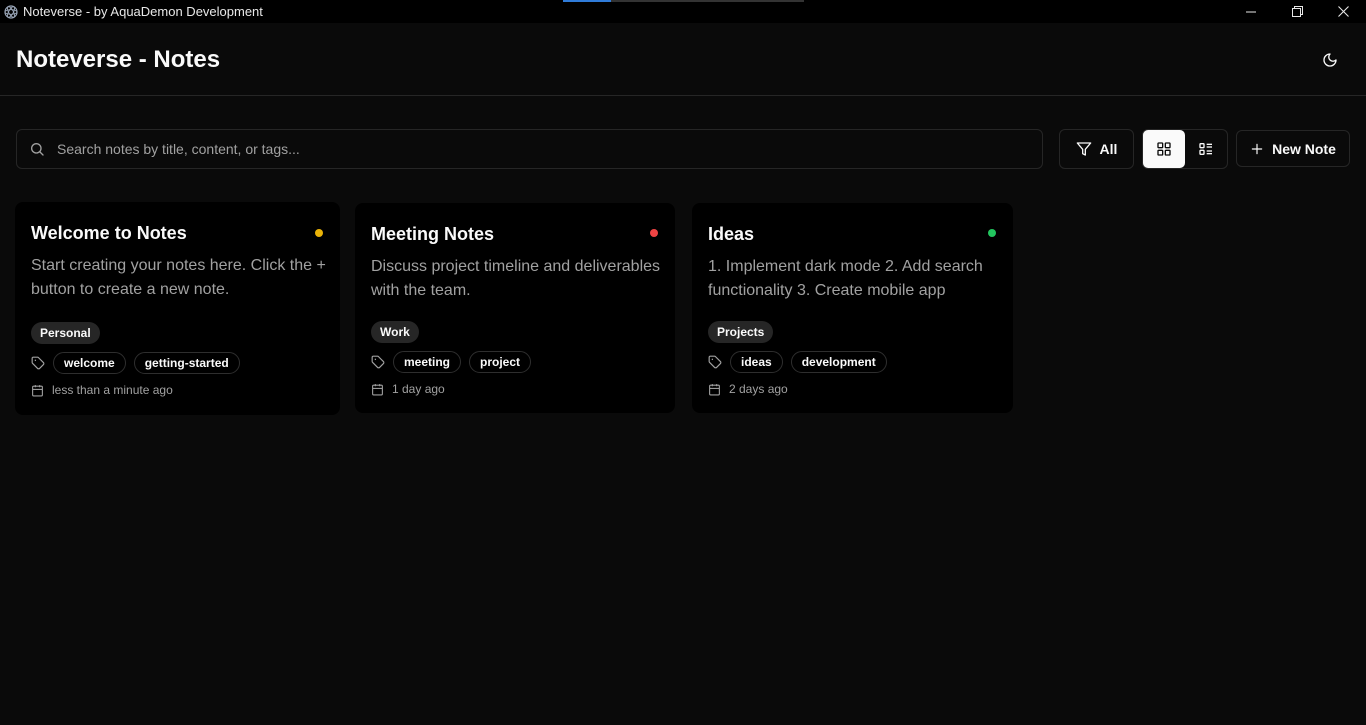 Image resolution: width=1366 pixels, height=725 pixels. I want to click on search-icon, so click(37, 149).